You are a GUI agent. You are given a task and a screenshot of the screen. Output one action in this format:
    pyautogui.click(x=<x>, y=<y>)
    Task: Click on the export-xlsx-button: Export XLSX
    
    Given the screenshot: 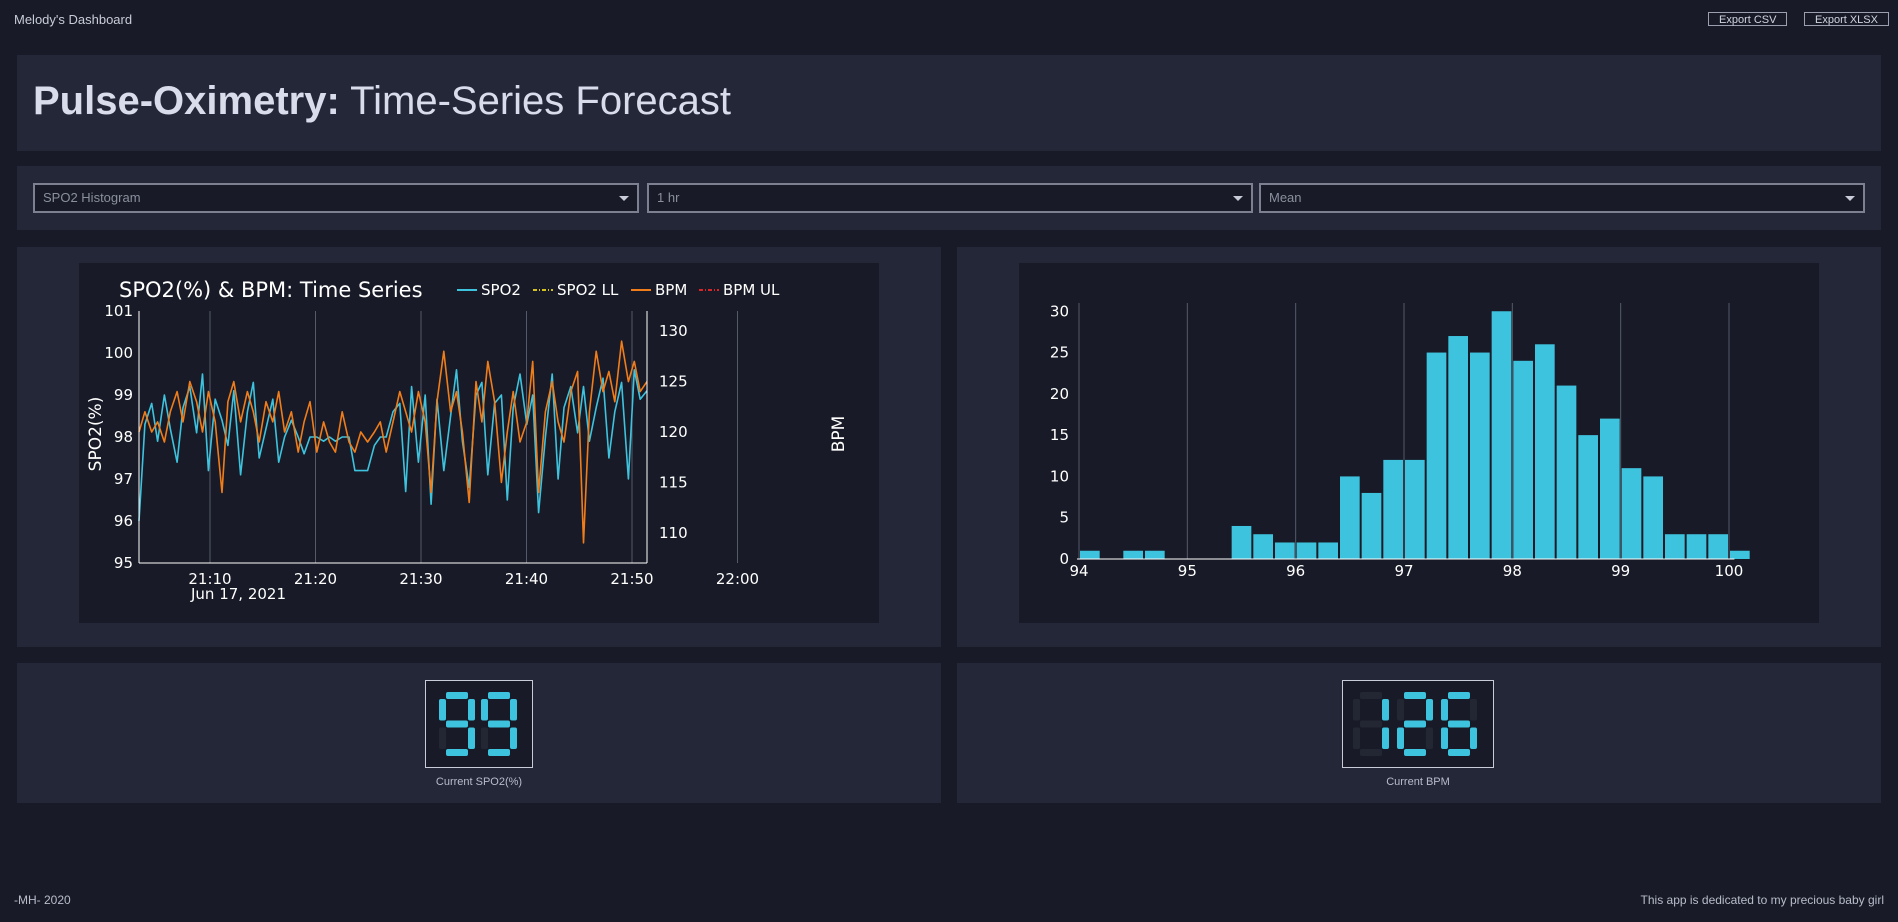 What is the action you would take?
    pyautogui.click(x=1846, y=19)
    